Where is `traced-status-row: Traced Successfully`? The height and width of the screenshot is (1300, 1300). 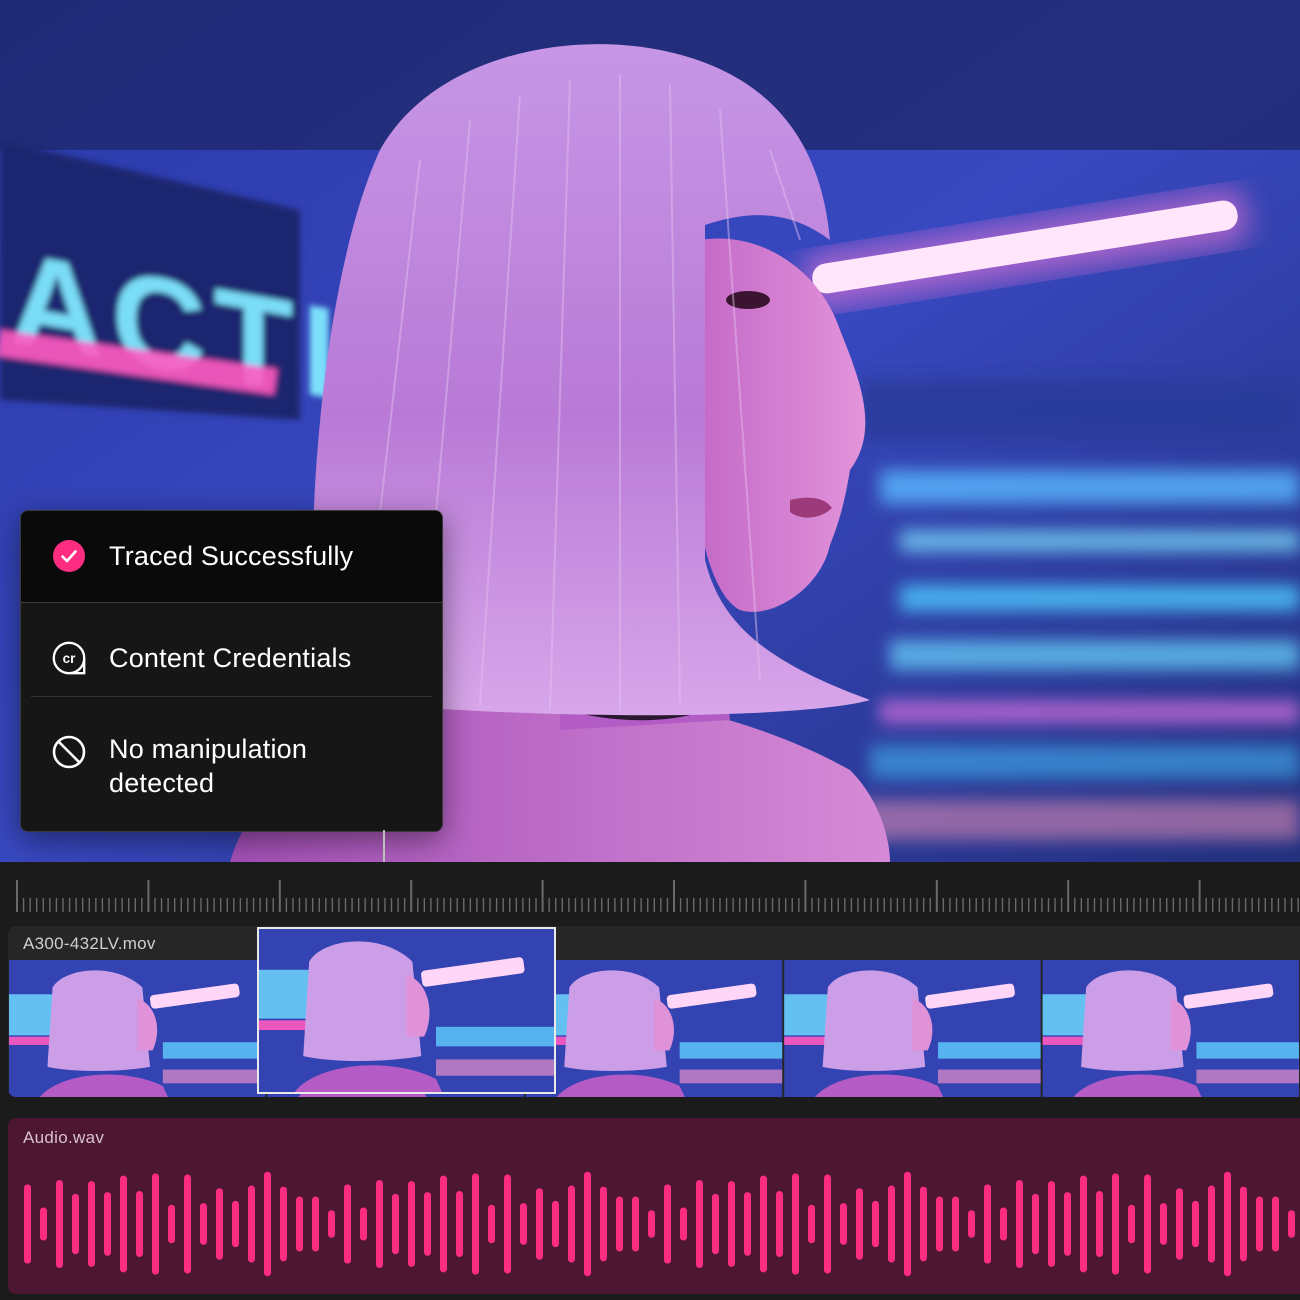 traced-status-row: Traced Successfully is located at coordinates (231, 557).